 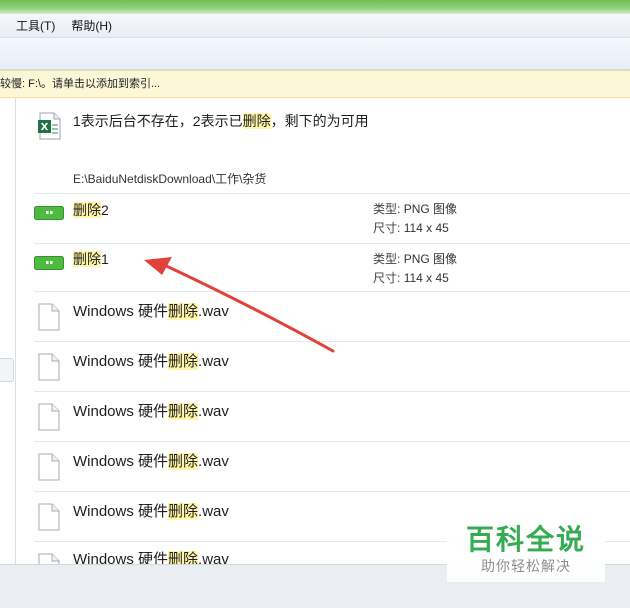 I want to click on menu-bar: 工具(T) 帮助(H), so click(x=315, y=26).